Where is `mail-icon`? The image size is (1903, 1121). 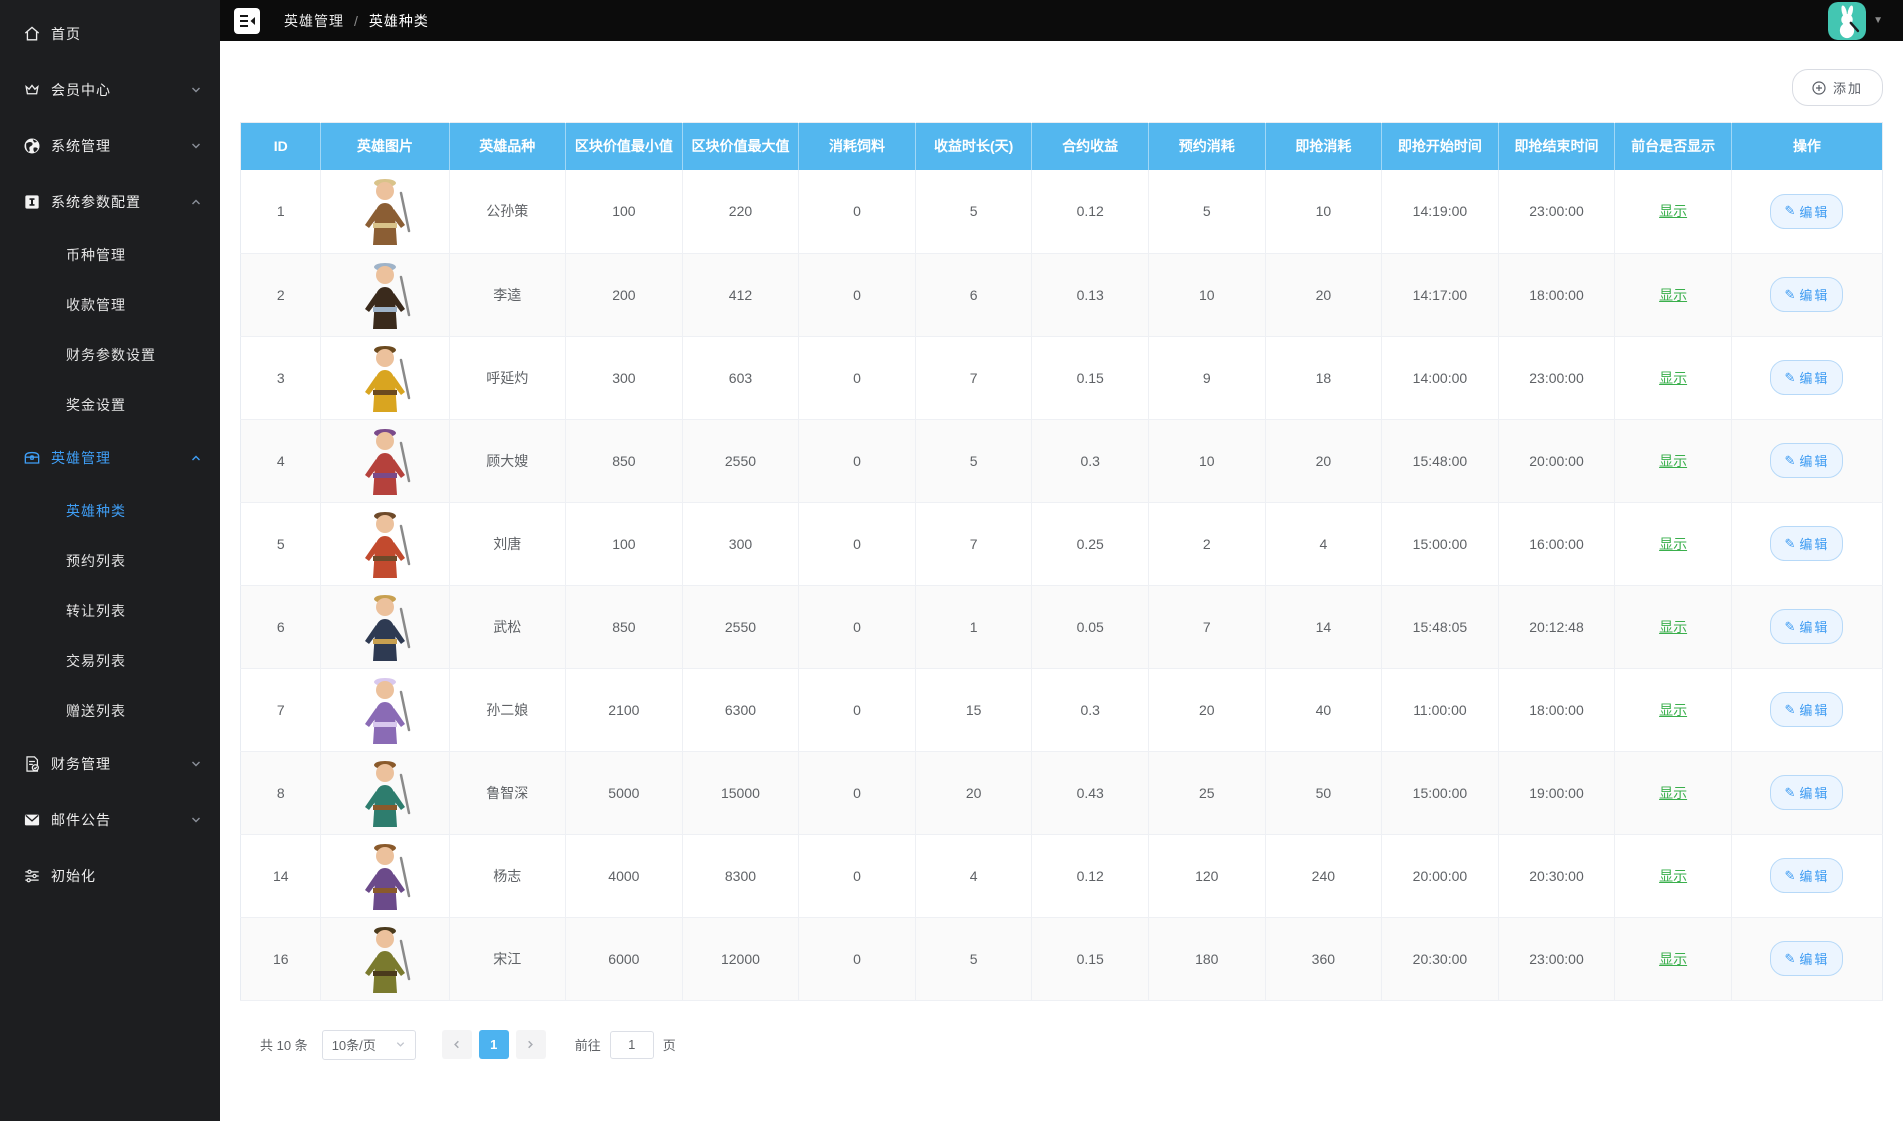
mail-icon is located at coordinates (32, 820).